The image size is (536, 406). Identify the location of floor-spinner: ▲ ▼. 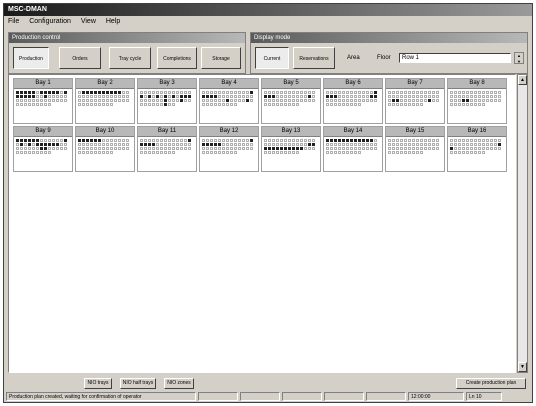
(519, 58).